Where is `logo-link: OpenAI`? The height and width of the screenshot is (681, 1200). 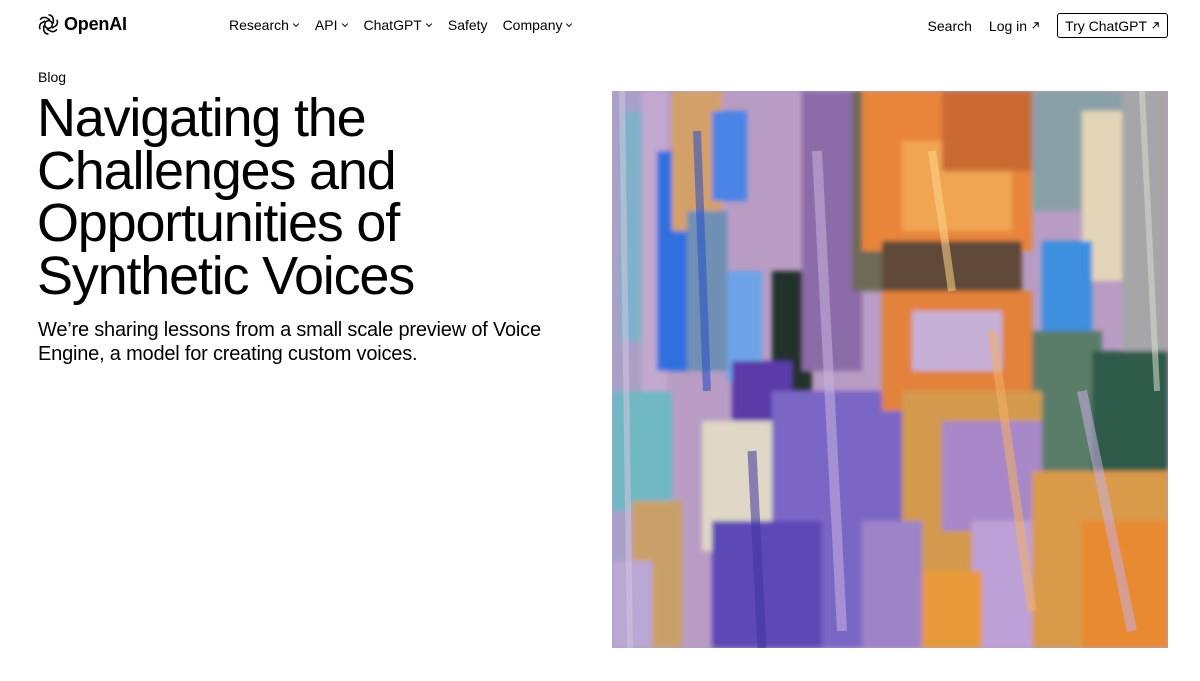 logo-link: OpenAI is located at coordinates (82, 24).